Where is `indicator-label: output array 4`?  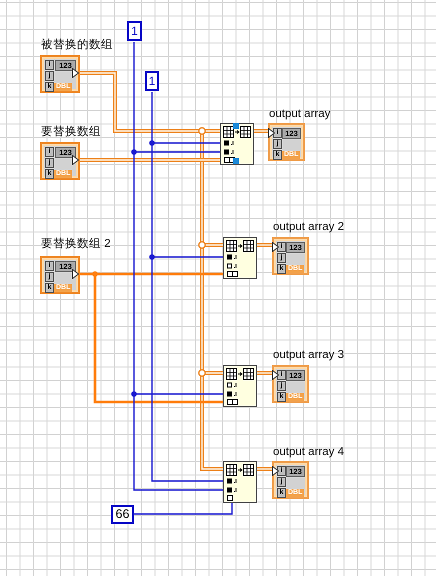 indicator-label: output array 4 is located at coordinates (308, 452).